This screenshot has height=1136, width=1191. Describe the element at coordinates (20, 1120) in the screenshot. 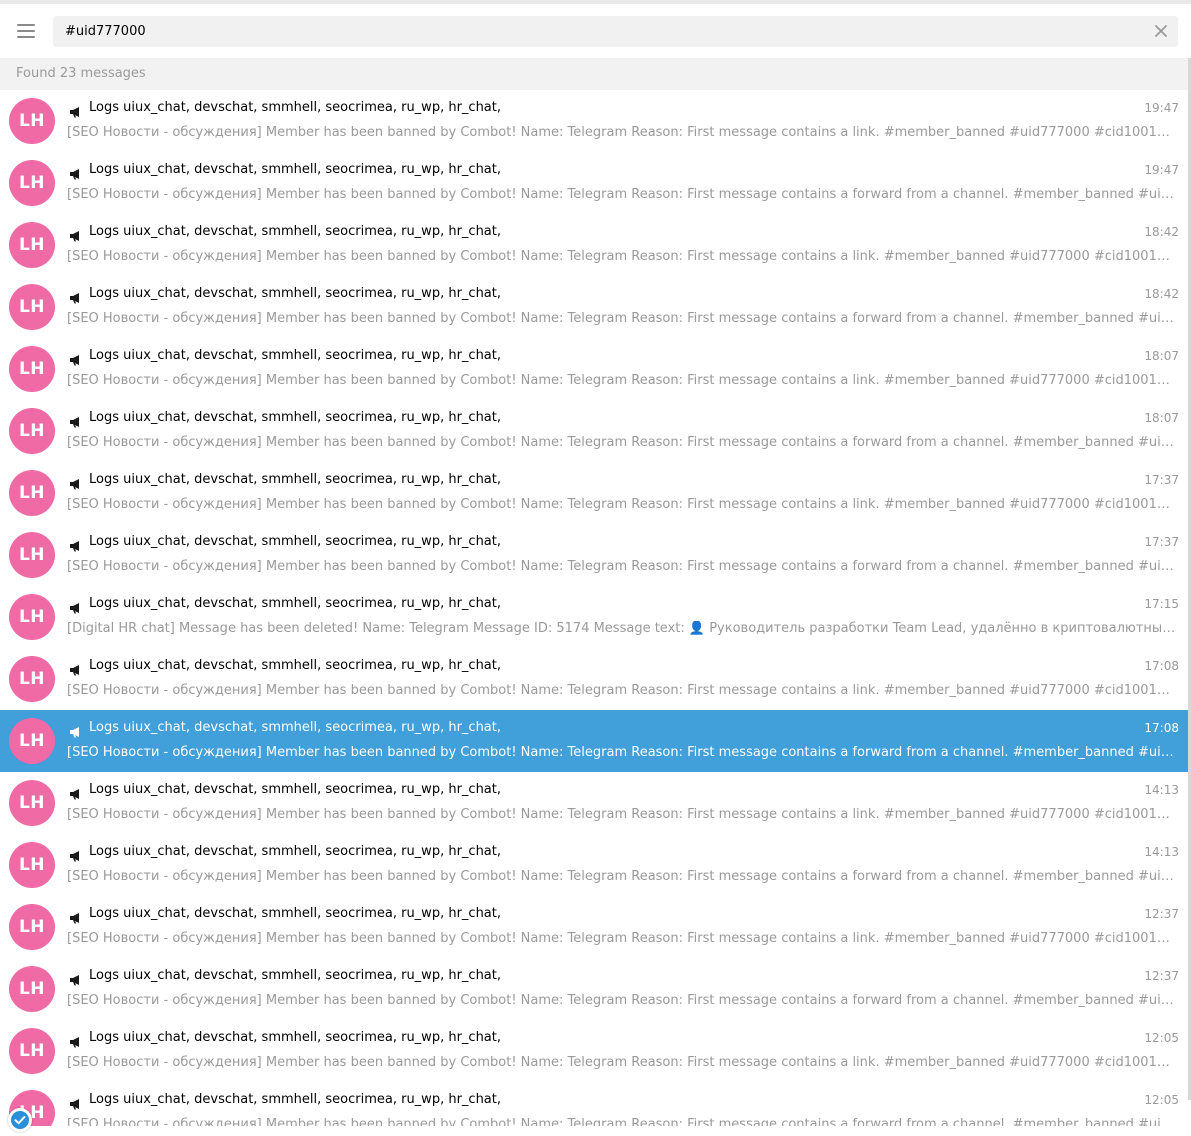

I see `verified-check-icon` at that location.